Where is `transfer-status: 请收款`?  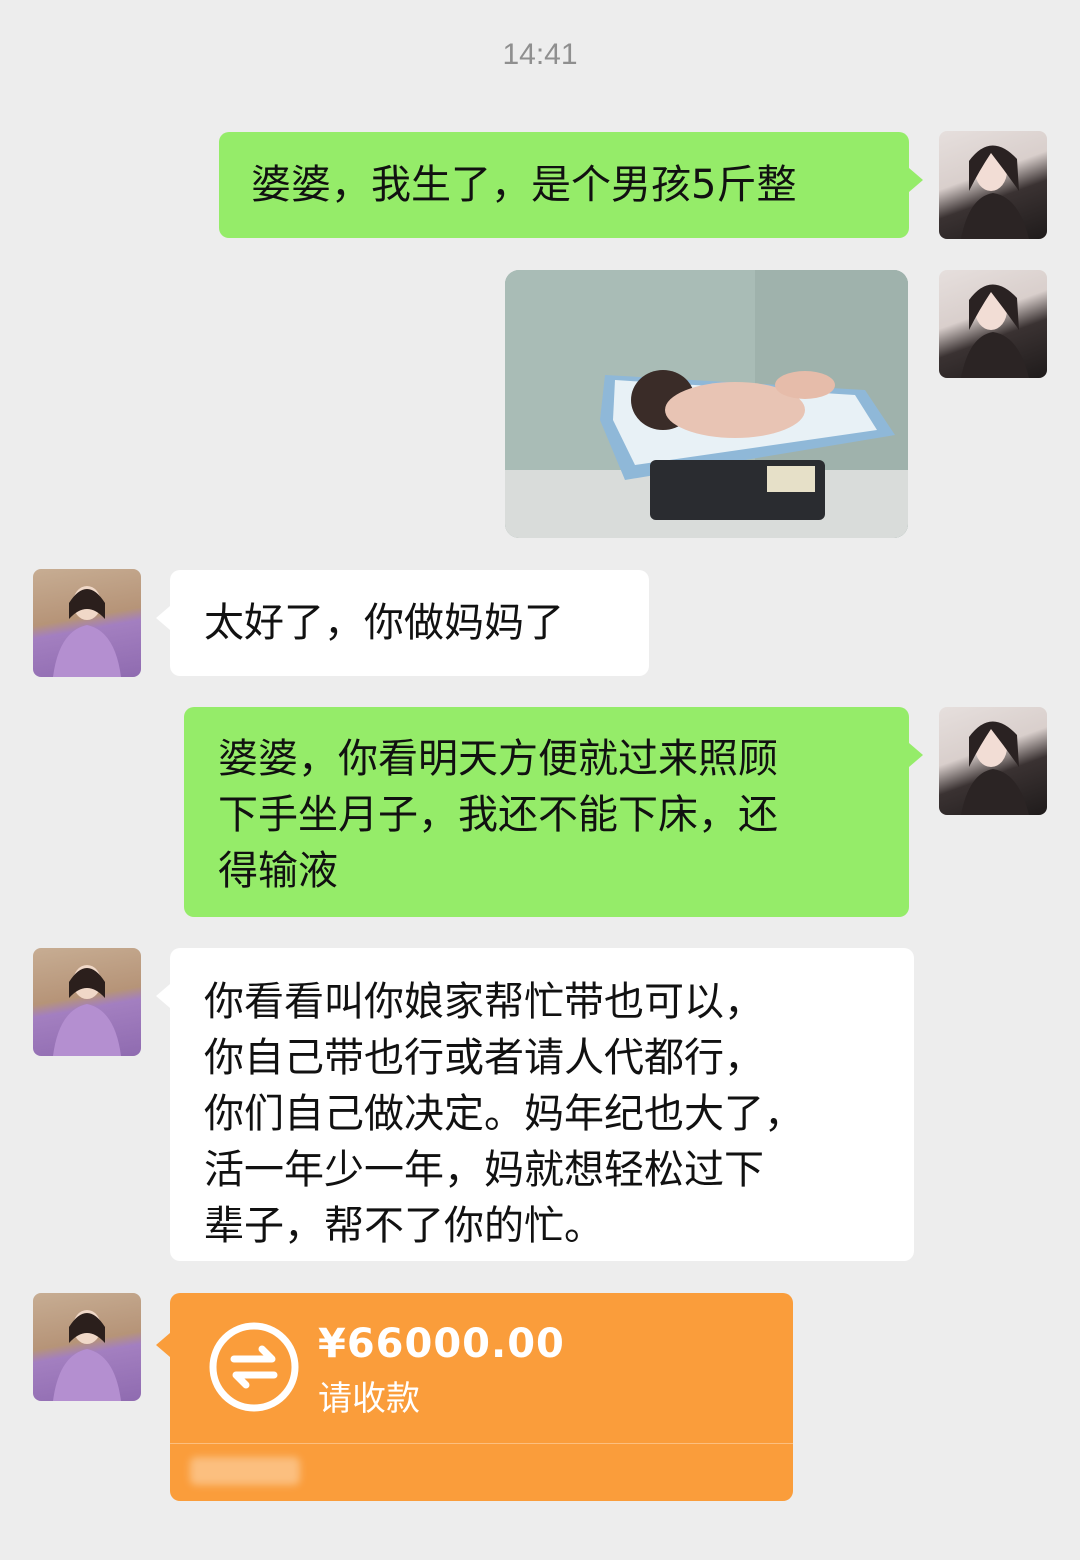
transfer-status: 请收款 is located at coordinates (369, 1399).